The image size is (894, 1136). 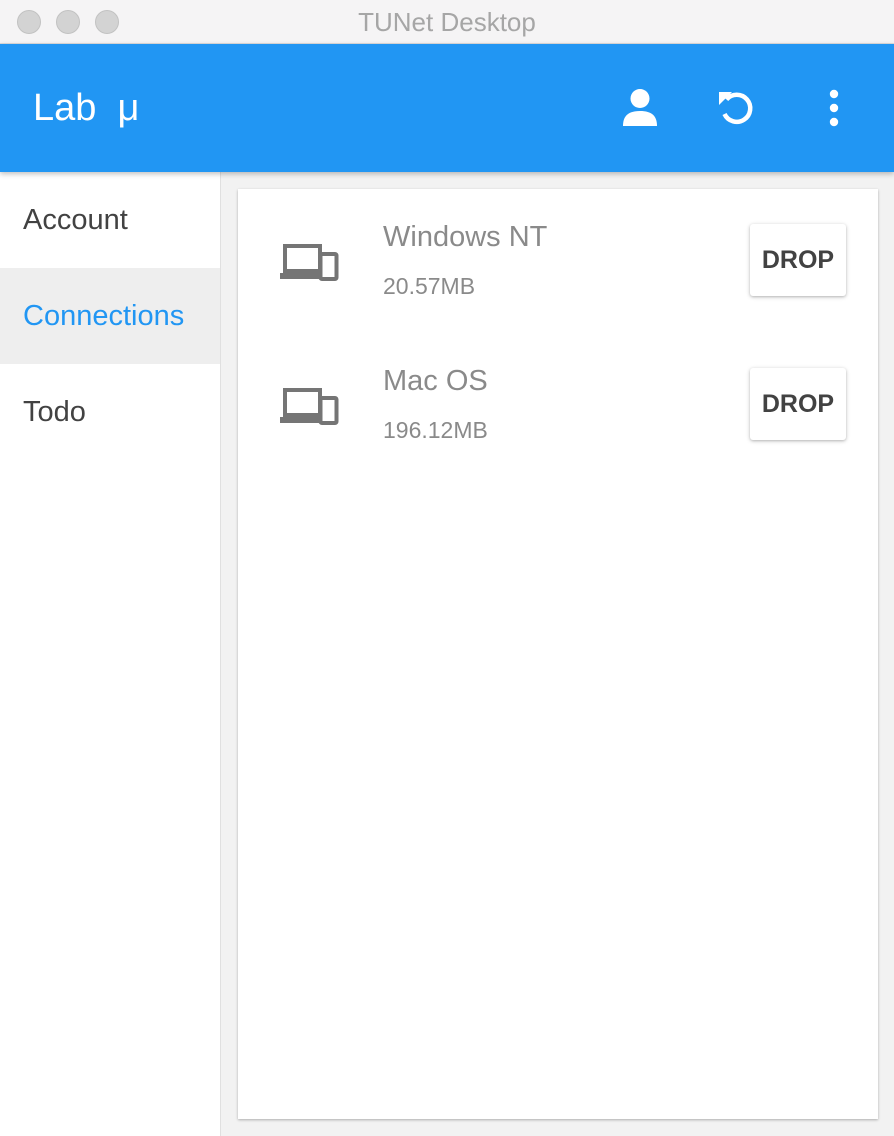 What do you see at coordinates (558, 261) in the screenshot?
I see `connection-item: Windows NT 20.57MB DROP` at bounding box center [558, 261].